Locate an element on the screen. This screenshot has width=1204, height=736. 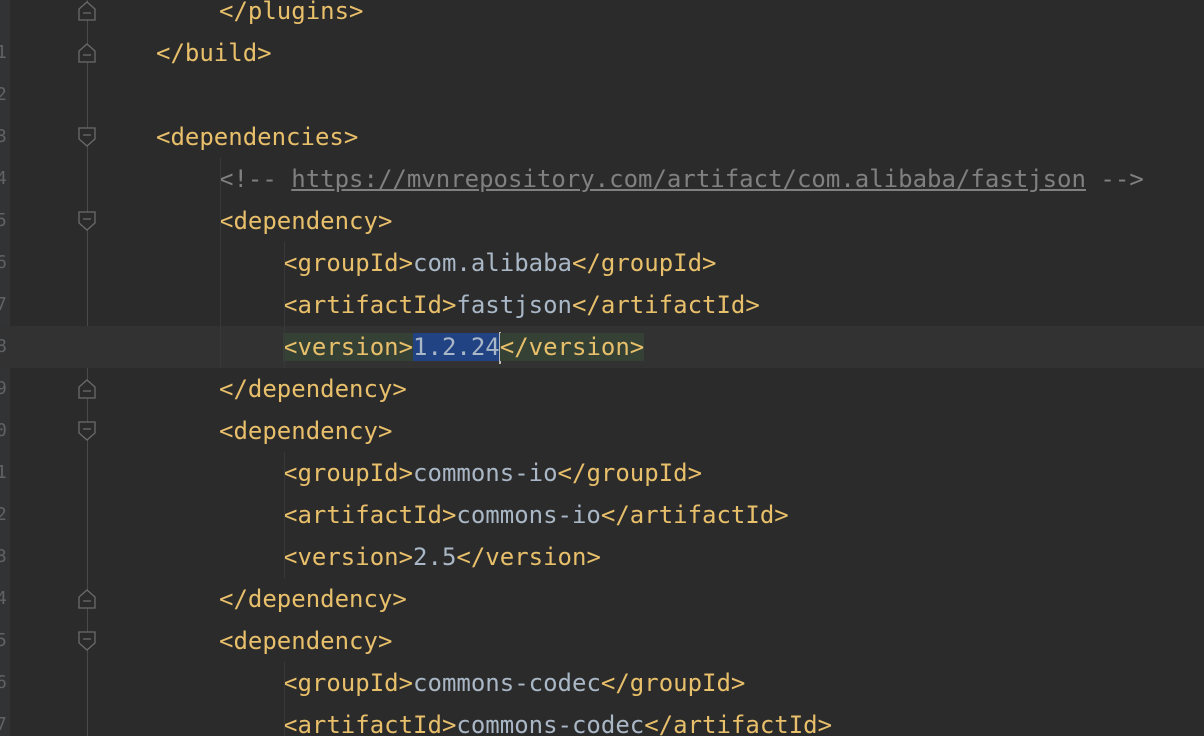
xml-tag: </build> is located at coordinates (214, 53).